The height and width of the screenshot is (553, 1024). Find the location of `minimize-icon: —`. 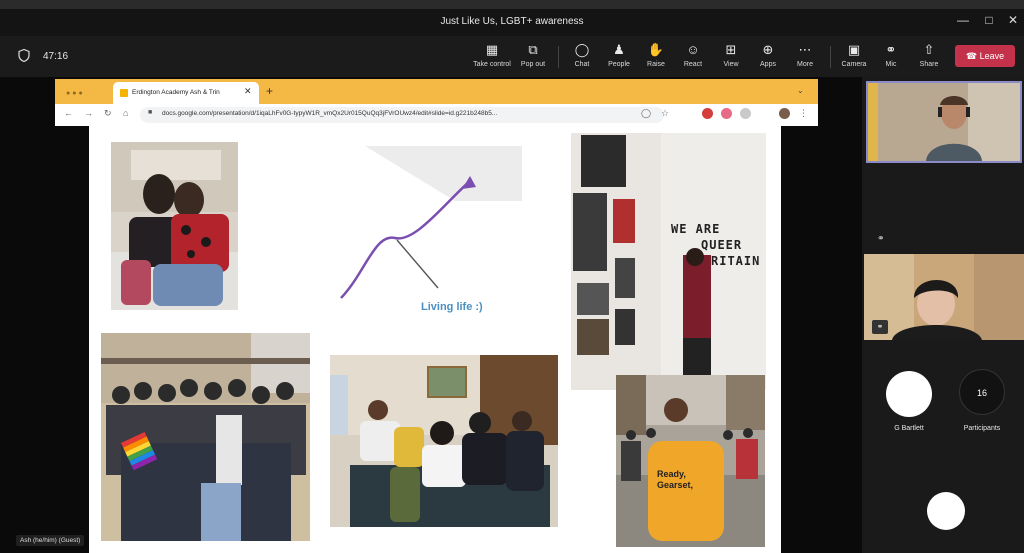

minimize-icon: — is located at coordinates (963, 20).